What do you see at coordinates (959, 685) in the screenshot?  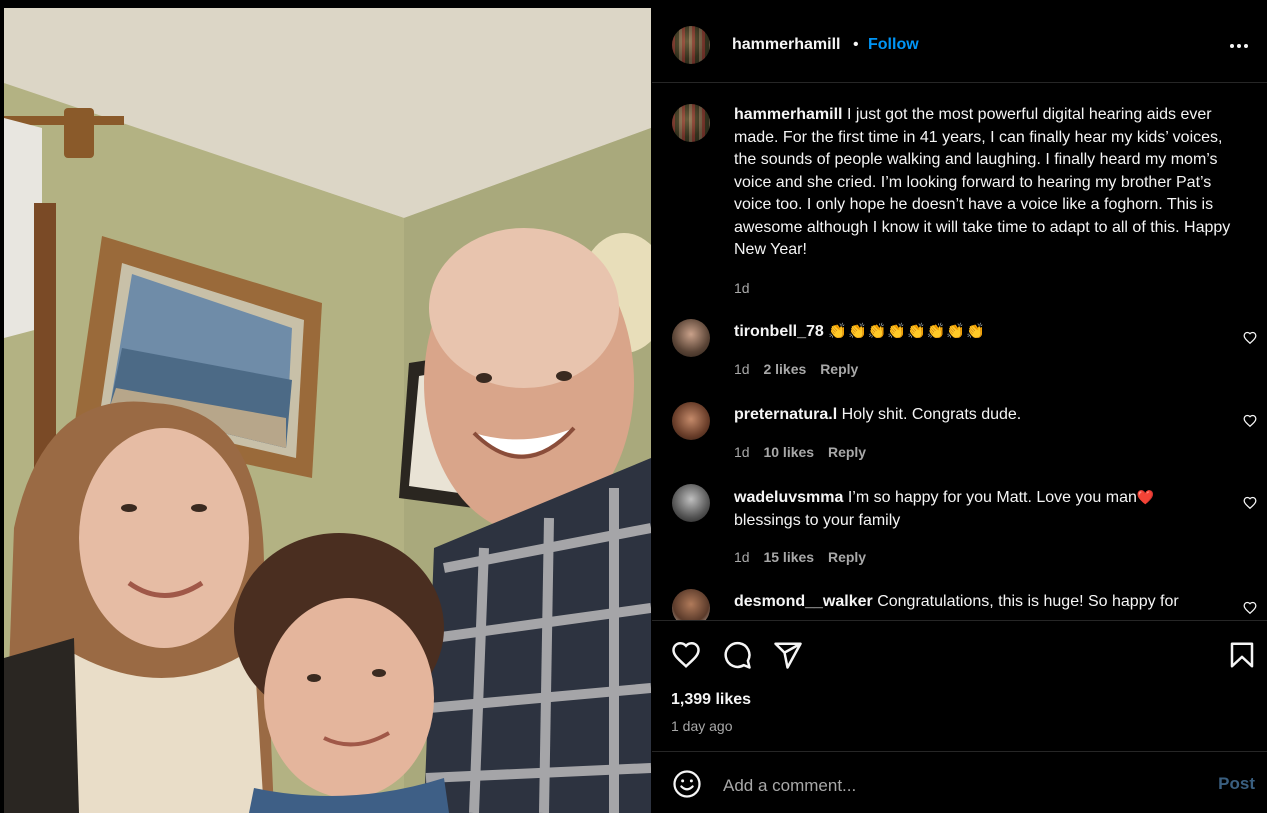 I see `post-actions` at bounding box center [959, 685].